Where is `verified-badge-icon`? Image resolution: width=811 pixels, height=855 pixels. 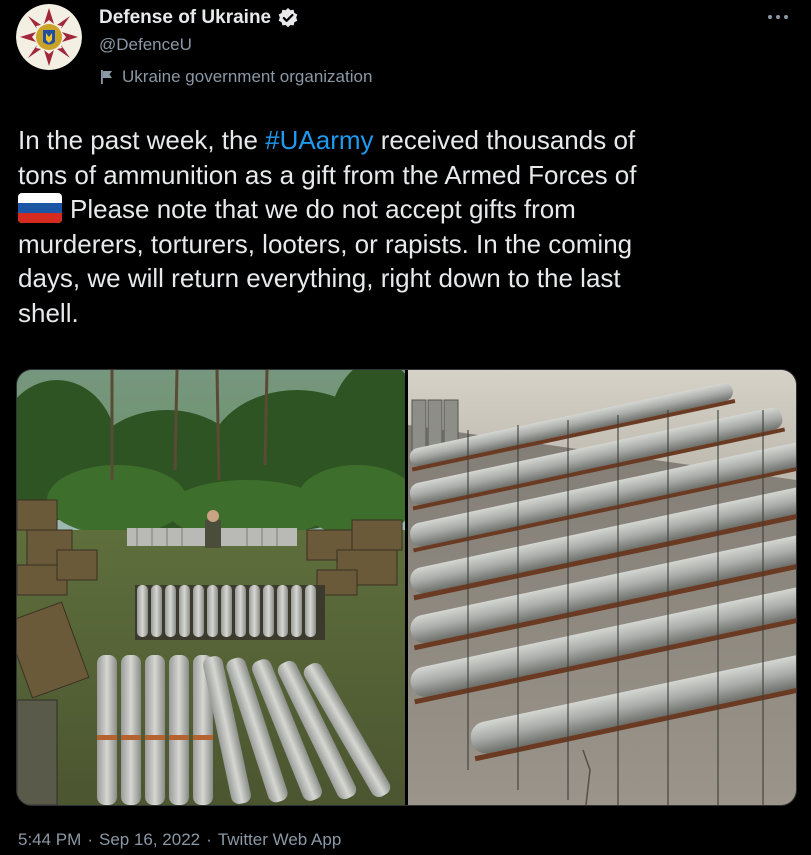 verified-badge-icon is located at coordinates (288, 18).